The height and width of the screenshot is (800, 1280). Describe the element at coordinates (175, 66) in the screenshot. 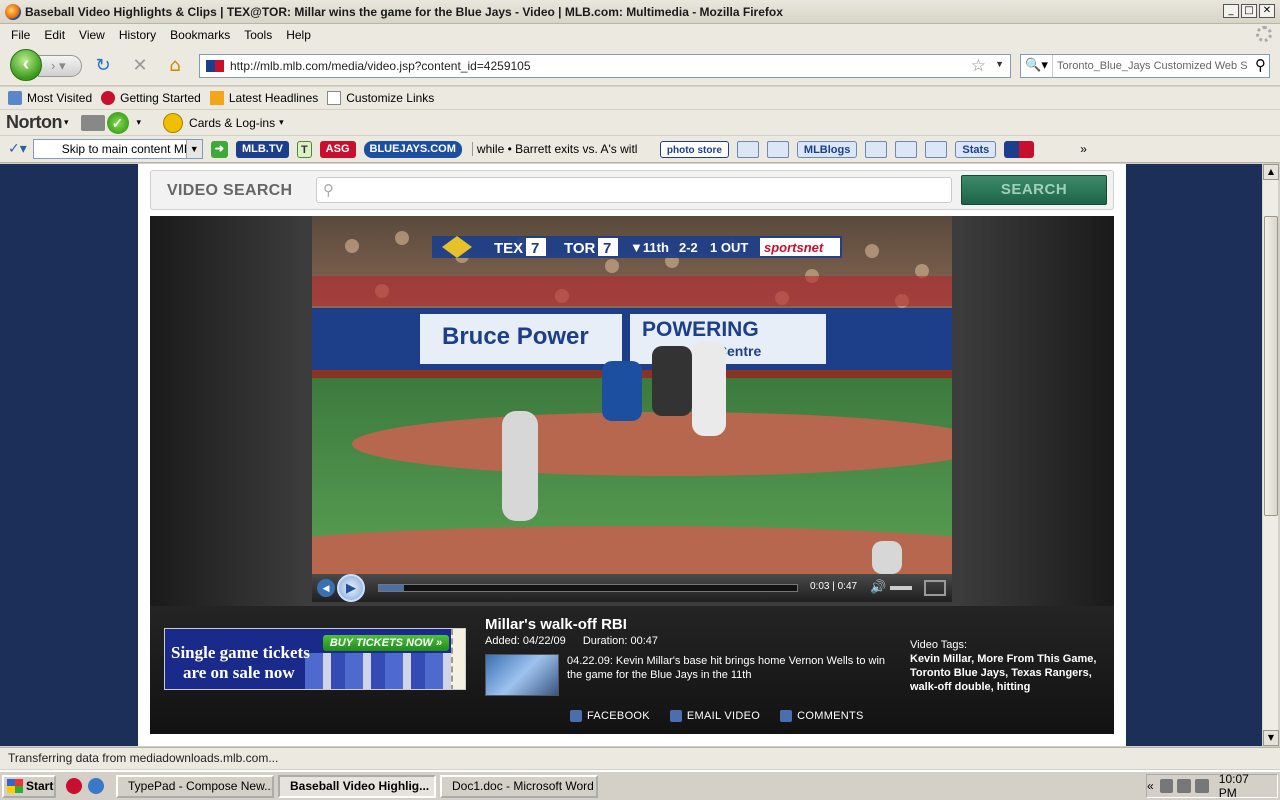

I see `home-icon: ⌂` at that location.